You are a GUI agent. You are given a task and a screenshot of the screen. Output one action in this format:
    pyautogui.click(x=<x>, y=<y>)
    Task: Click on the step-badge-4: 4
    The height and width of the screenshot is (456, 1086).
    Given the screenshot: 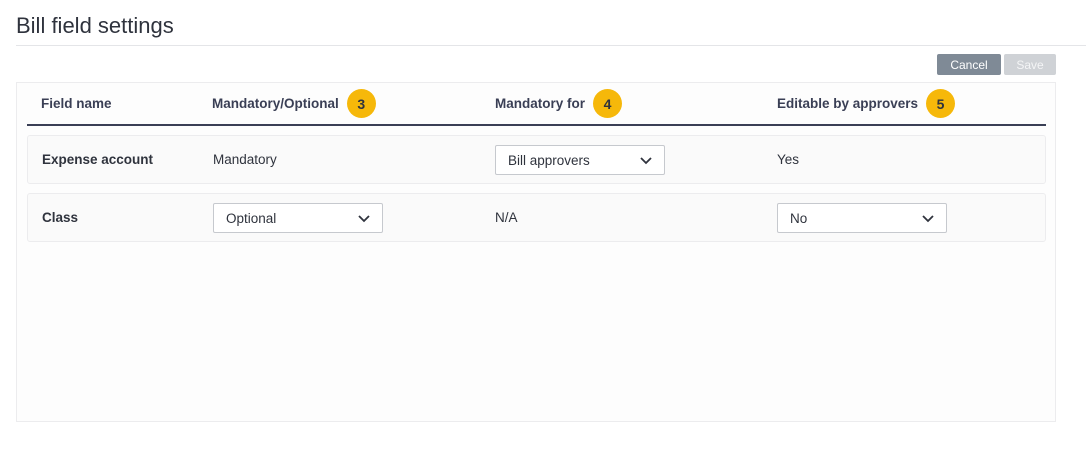 What is the action you would take?
    pyautogui.click(x=608, y=103)
    